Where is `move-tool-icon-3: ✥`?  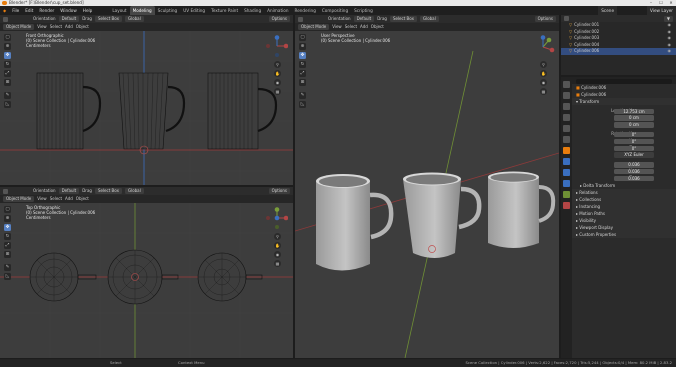
move-tool-icon-3: ✥ is located at coordinates (302, 55).